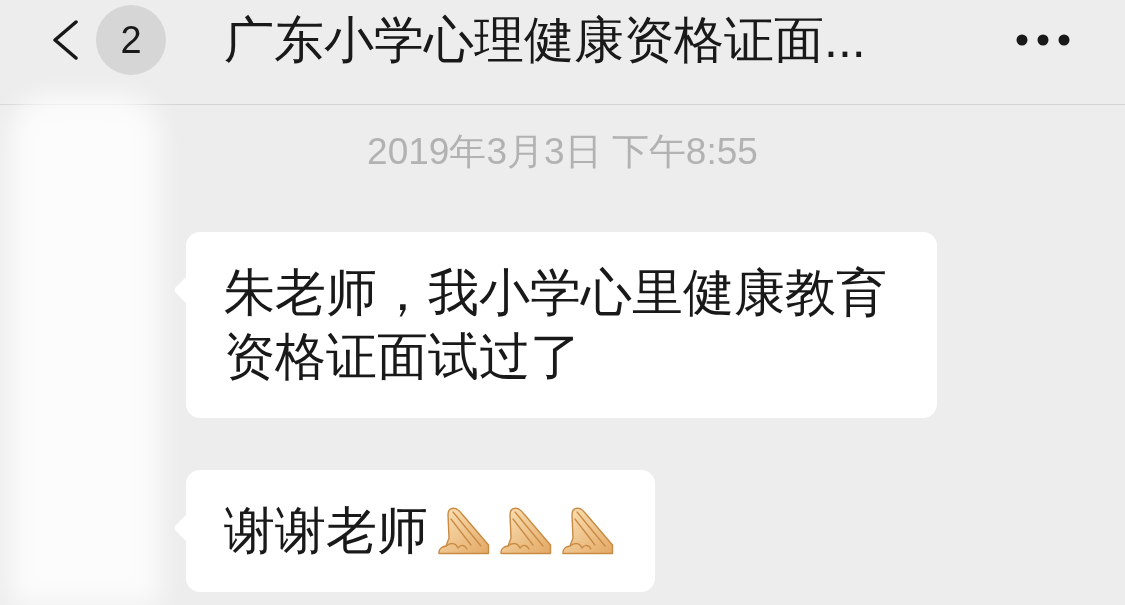 The width and height of the screenshot is (1125, 605). What do you see at coordinates (1043, 40) in the screenshot?
I see `more-dots-icon` at bounding box center [1043, 40].